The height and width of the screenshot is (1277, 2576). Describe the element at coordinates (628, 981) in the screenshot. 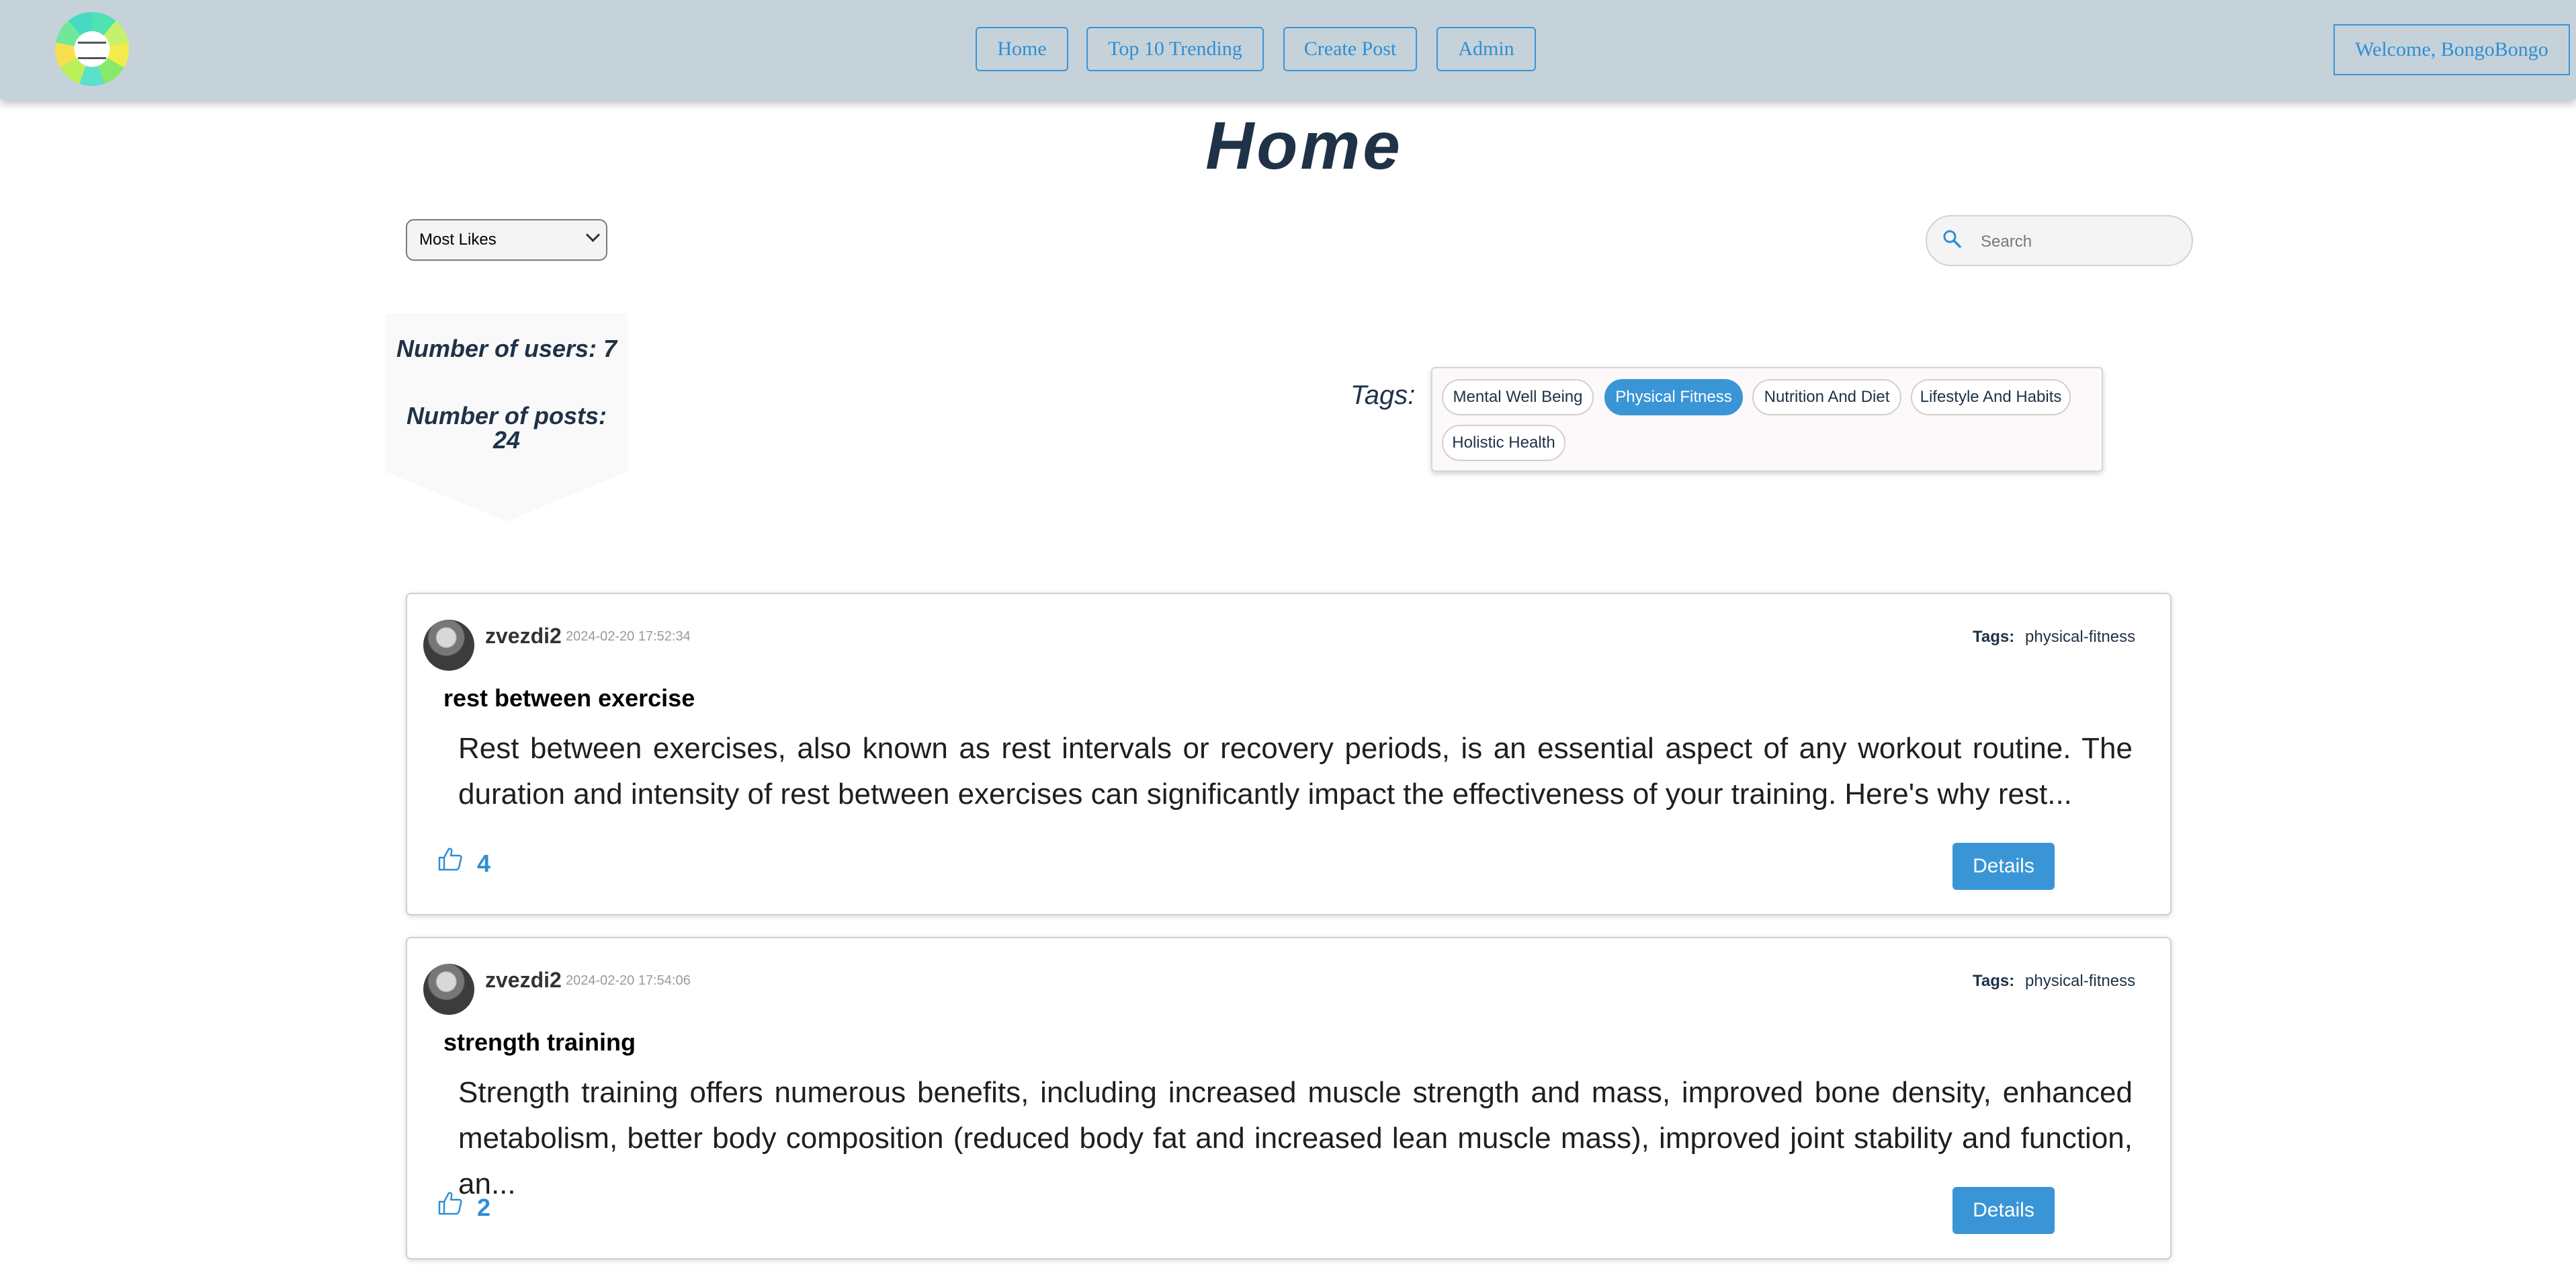

I see `post-date: 2024-02-20 17:54:06` at that location.